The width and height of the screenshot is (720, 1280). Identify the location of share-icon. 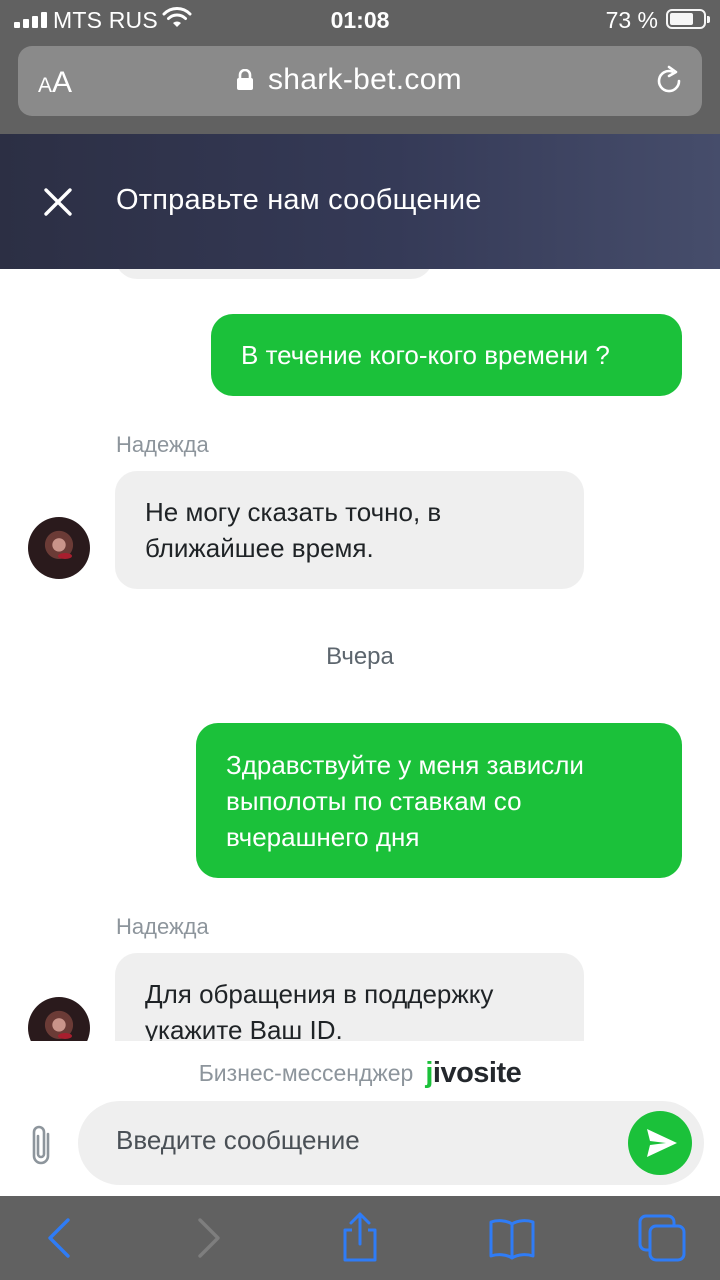
(360, 1238).